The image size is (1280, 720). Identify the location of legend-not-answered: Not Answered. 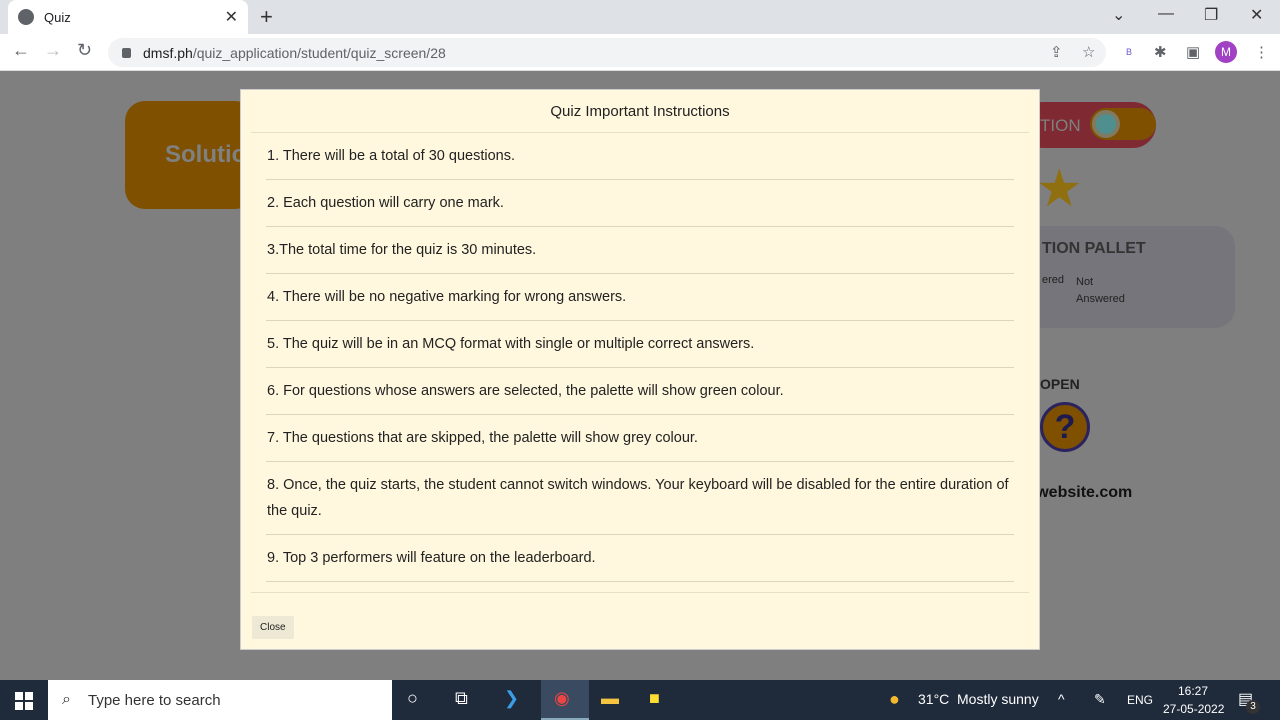
(1100, 290).